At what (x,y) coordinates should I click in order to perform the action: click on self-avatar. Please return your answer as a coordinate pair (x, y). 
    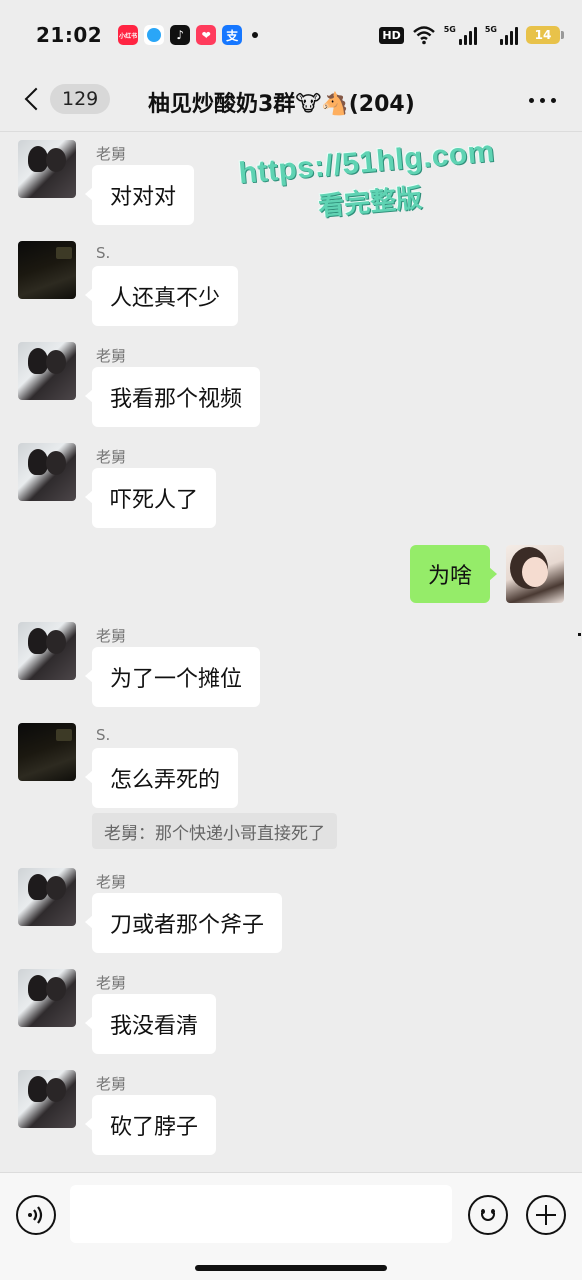
    Looking at the image, I should click on (535, 574).